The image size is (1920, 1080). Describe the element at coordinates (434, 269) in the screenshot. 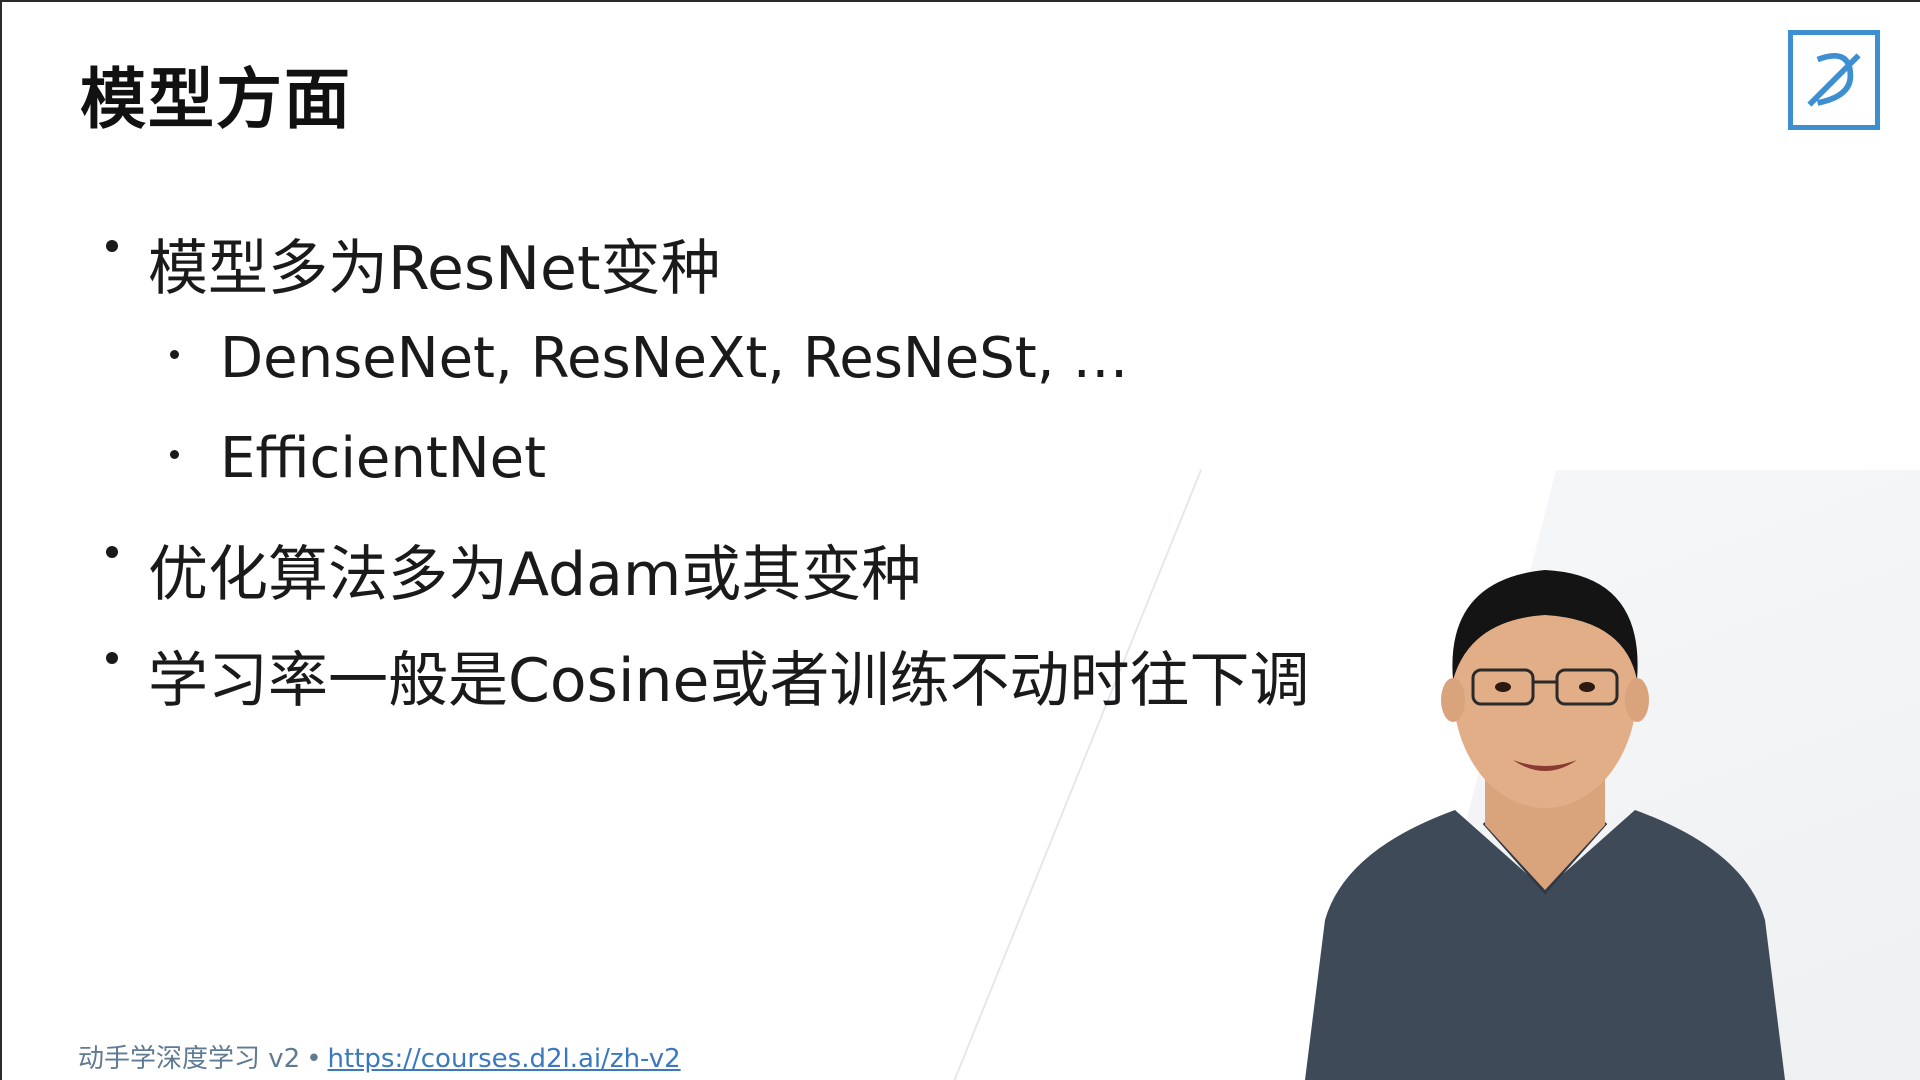

I see `bullet-text: 模型多为ResNet变种` at that location.